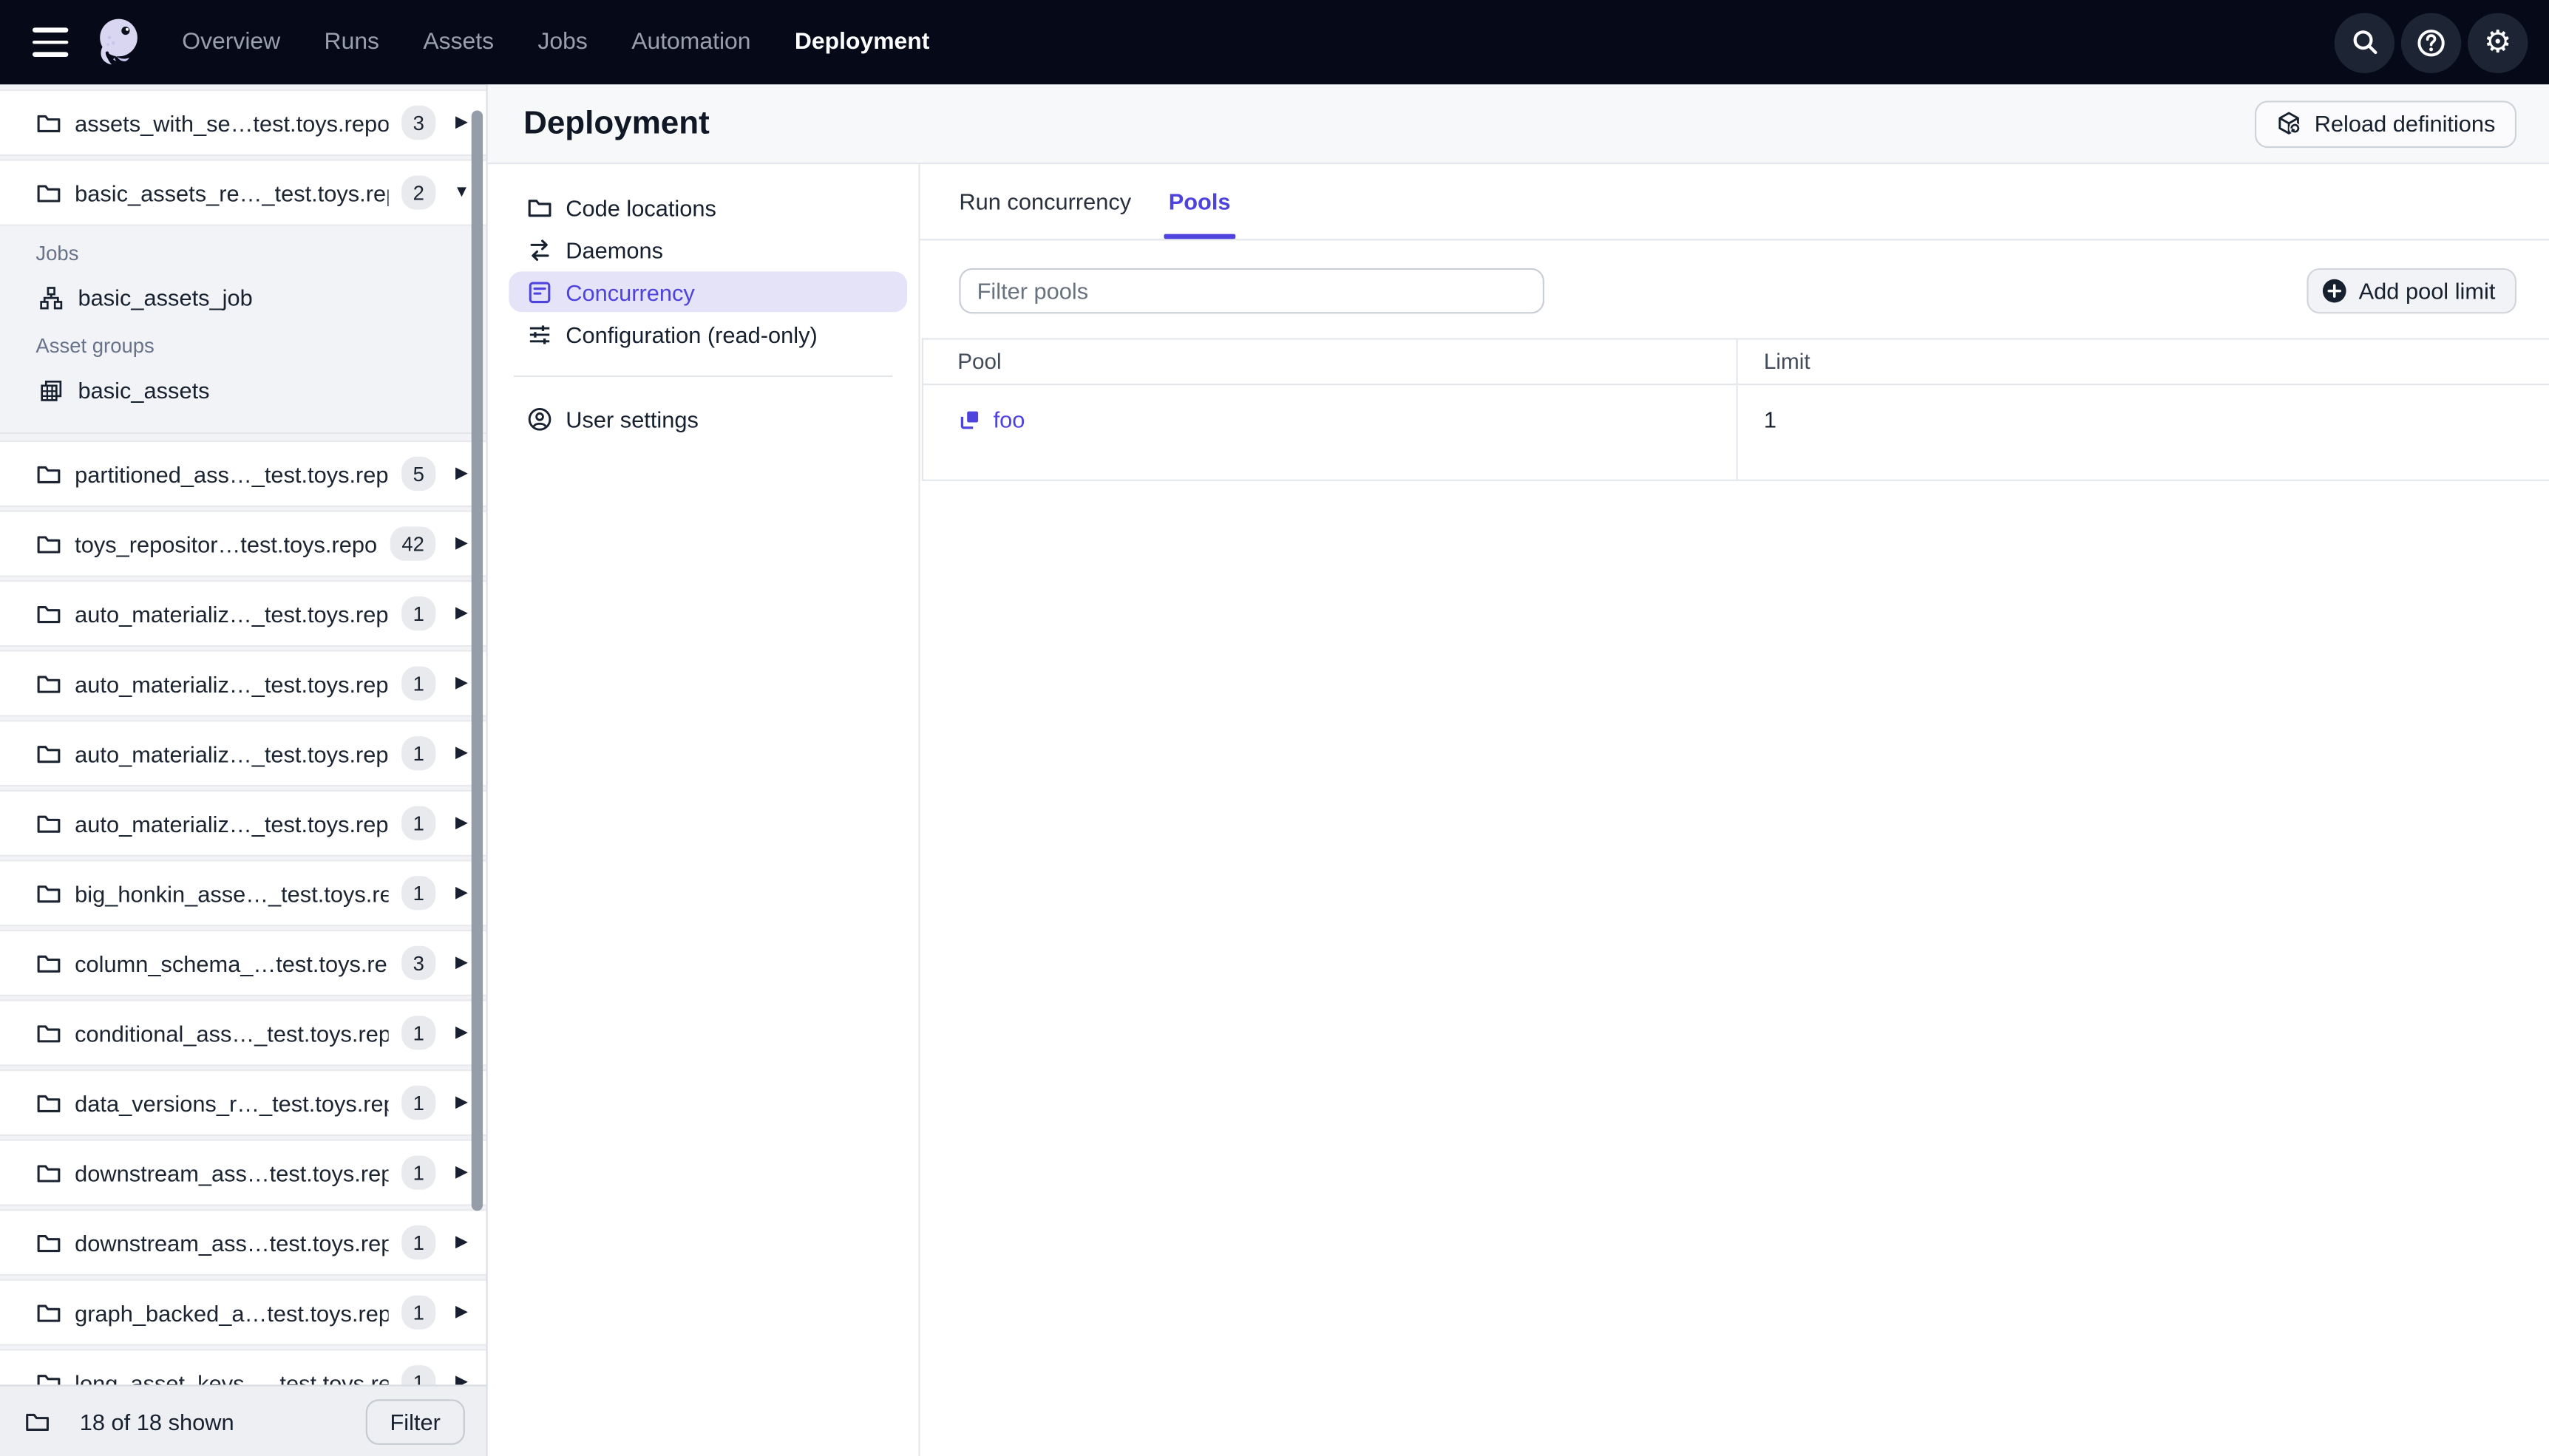 The image size is (2549, 1456). I want to click on plus-icon, so click(2334, 291).